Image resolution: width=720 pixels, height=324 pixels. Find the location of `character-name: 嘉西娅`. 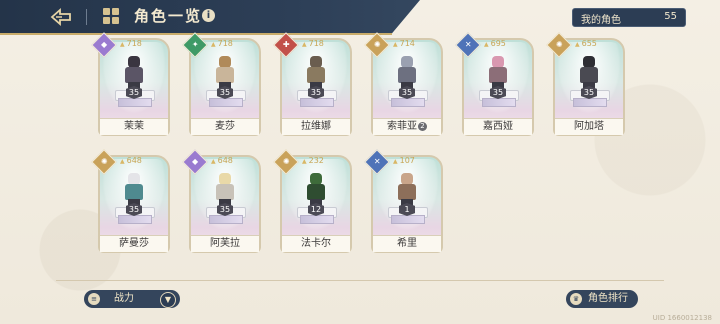

character-name: 嘉西娅 is located at coordinates (498, 126).